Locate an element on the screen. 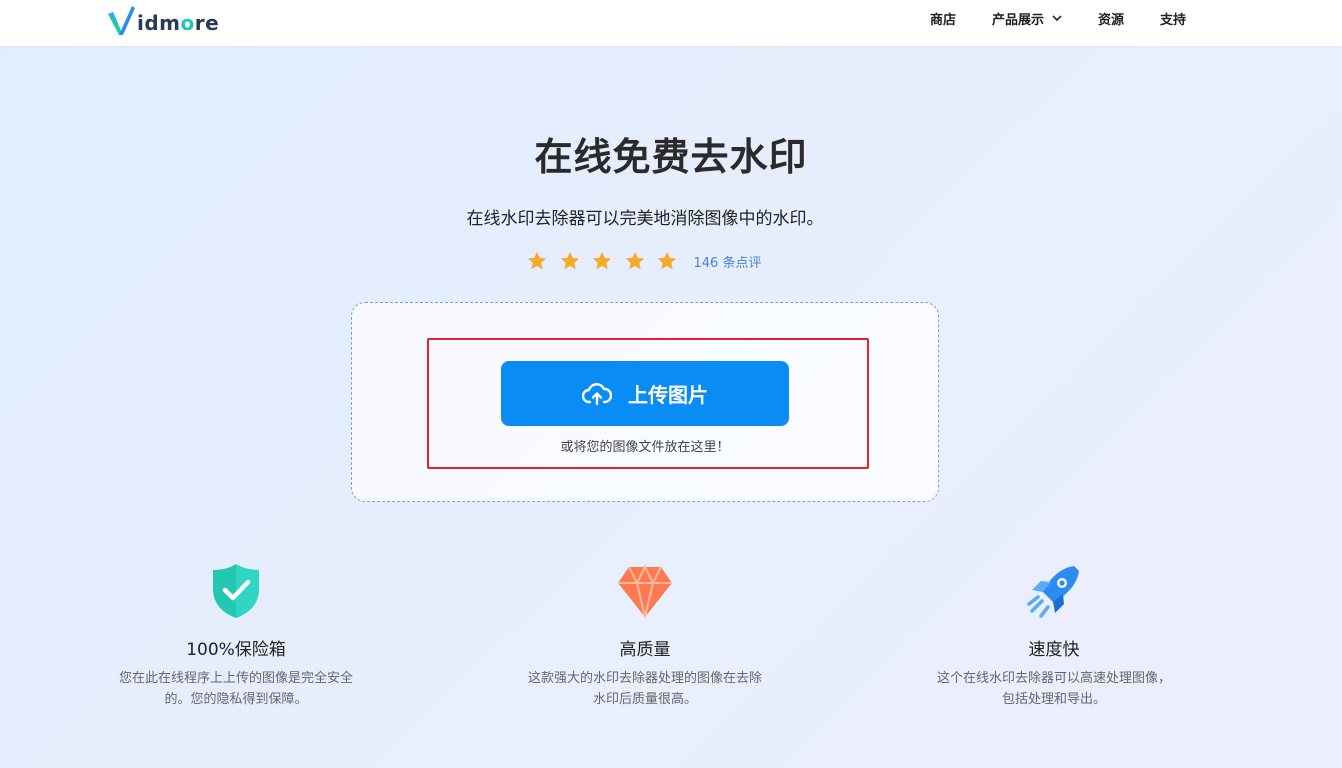  feature-speed-desc: 这个在线水印去除器可以高速处理图像， 包括处理和导出。 is located at coordinates (1053, 689).